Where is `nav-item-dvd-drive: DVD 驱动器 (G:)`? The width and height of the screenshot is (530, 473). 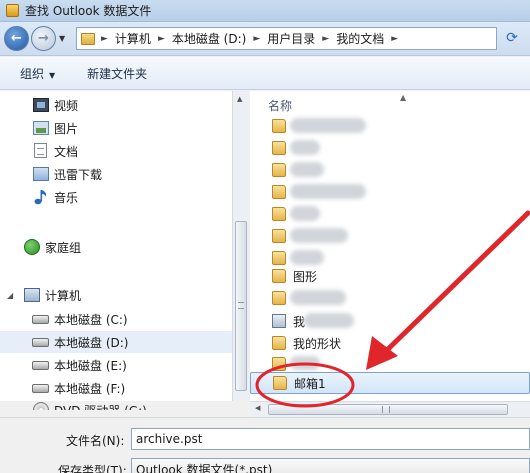
nav-item-dvd-drive: DVD 驱动器 (G:) is located at coordinates (116, 405).